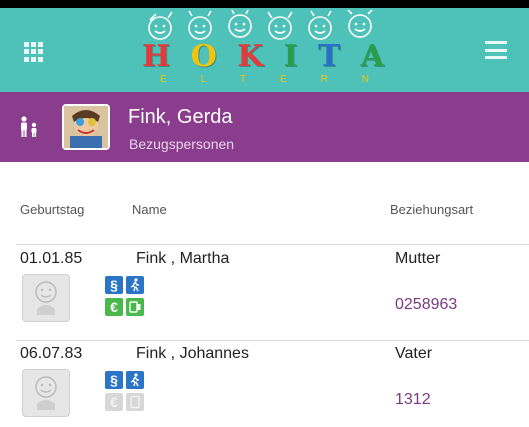 Image resolution: width=529 pixels, height=427 pixels. Describe the element at coordinates (29, 127) in the screenshot. I see `parent-child-icon` at that location.